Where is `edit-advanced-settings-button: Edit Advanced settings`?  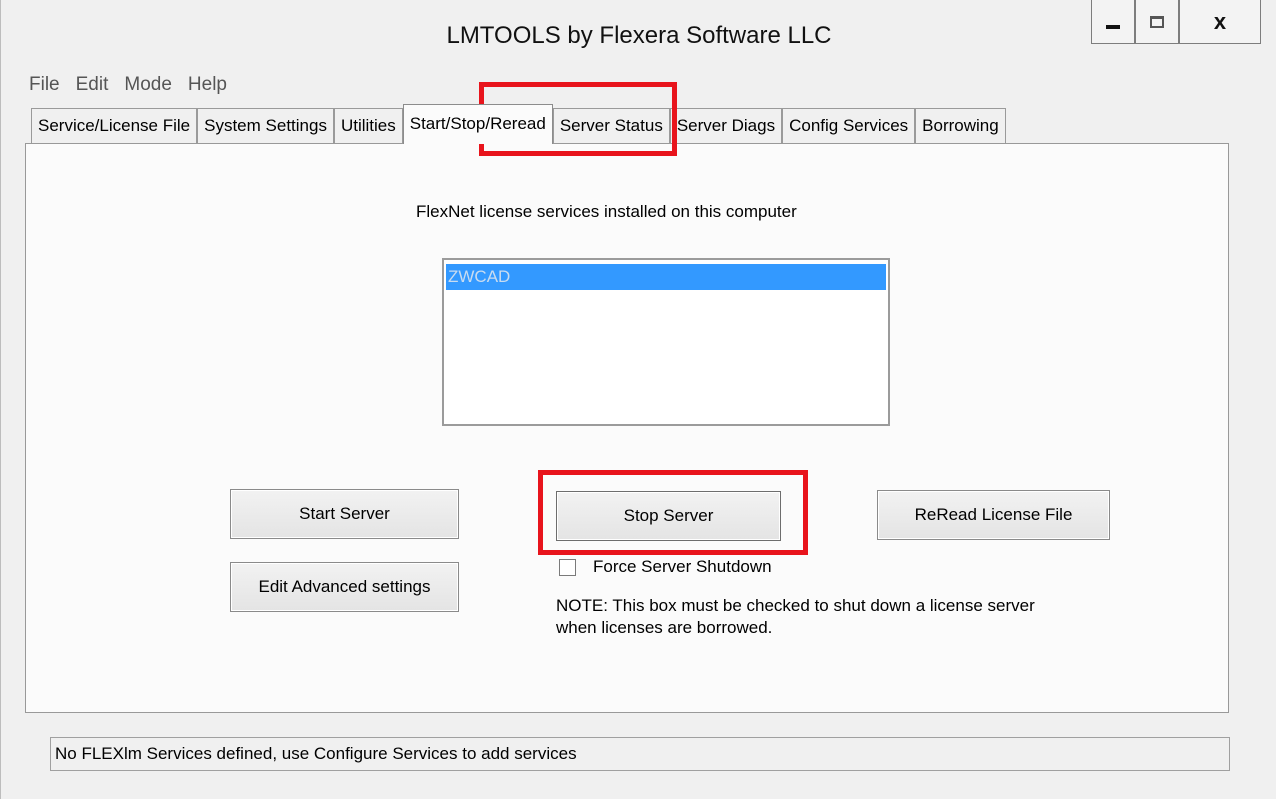
edit-advanced-settings-button: Edit Advanced settings is located at coordinates (344, 587).